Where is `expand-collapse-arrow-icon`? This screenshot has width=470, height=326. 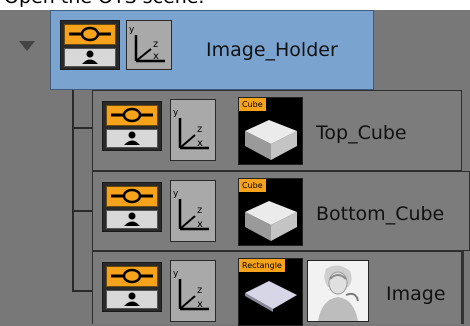 expand-collapse-arrow-icon is located at coordinates (27, 46).